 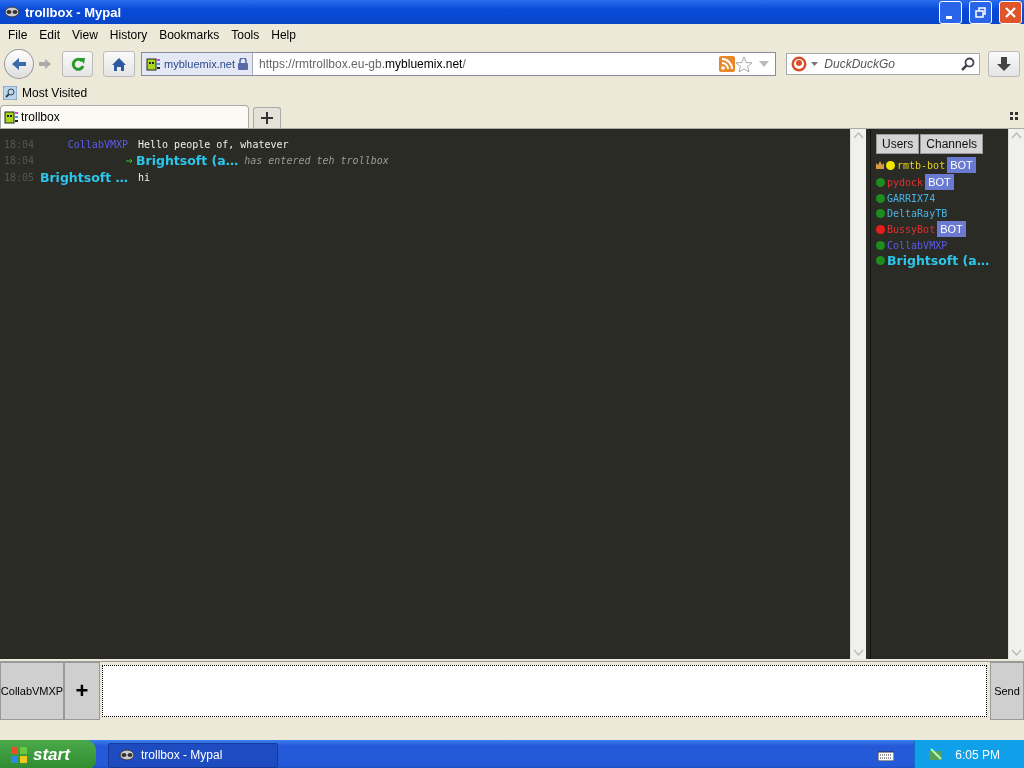 I want to click on keyboard-icon, so click(x=886, y=755).